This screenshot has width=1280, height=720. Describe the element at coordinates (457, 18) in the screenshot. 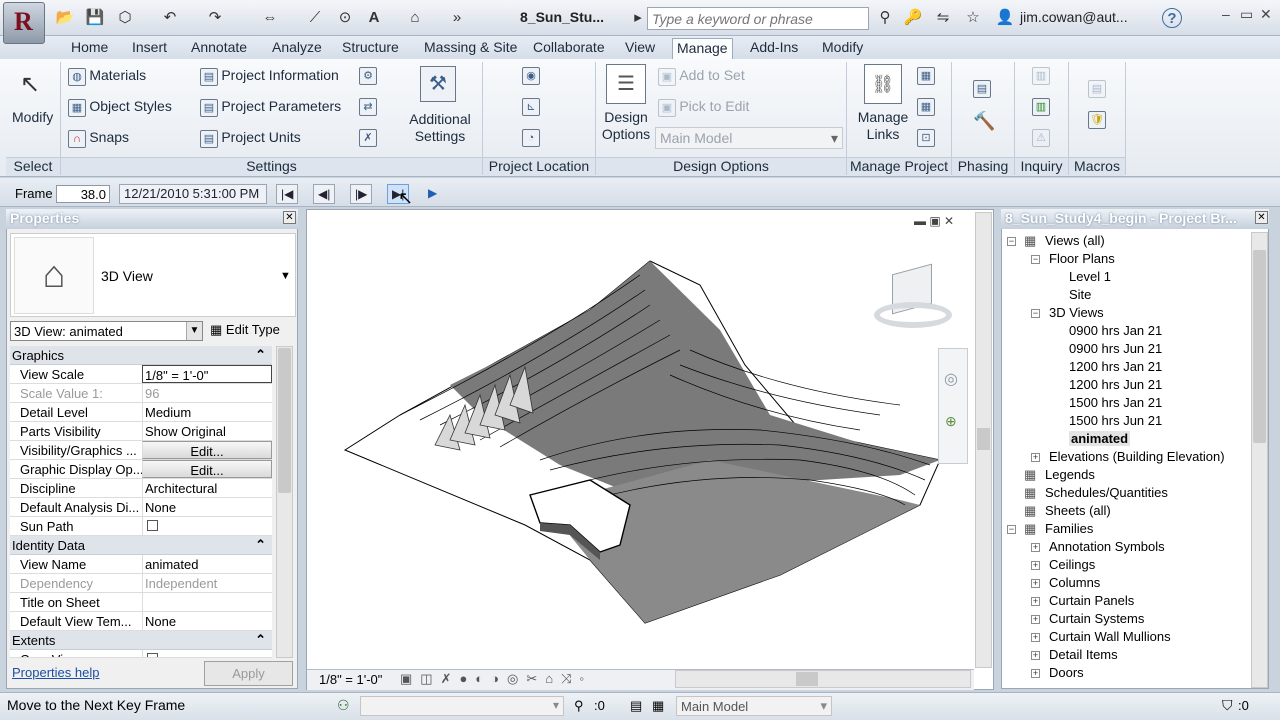

I see `more-tools-icon: »` at that location.